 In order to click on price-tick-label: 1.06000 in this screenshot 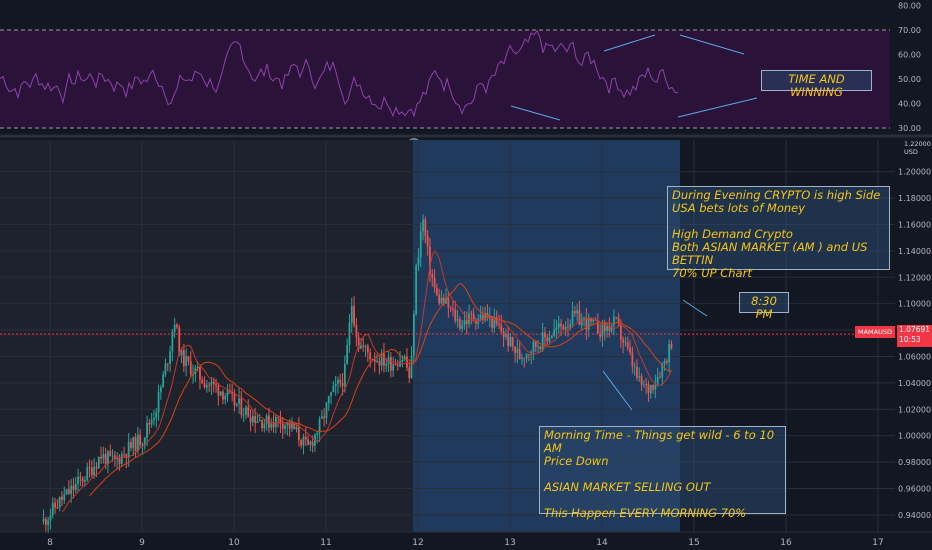, I will do `click(914, 356)`.